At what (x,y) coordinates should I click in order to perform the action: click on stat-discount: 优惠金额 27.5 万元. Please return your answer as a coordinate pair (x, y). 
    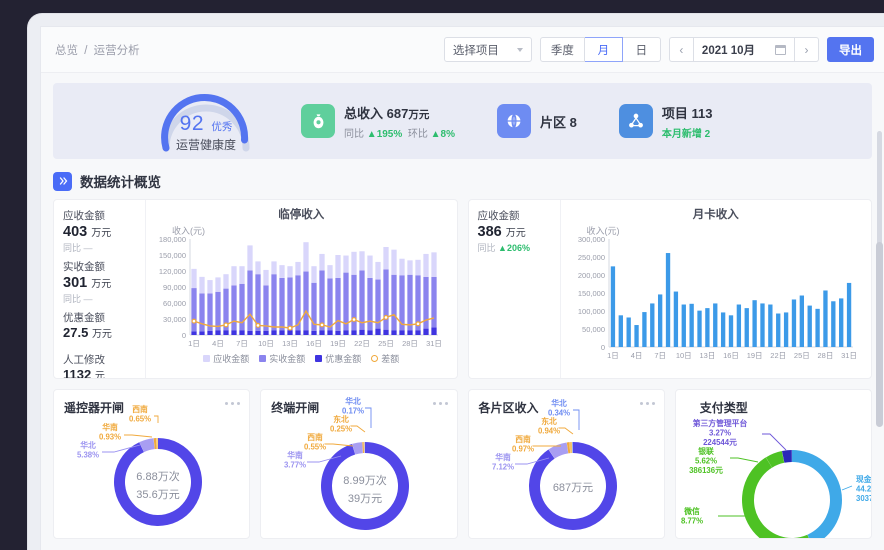
    Looking at the image, I should click on (104, 326).